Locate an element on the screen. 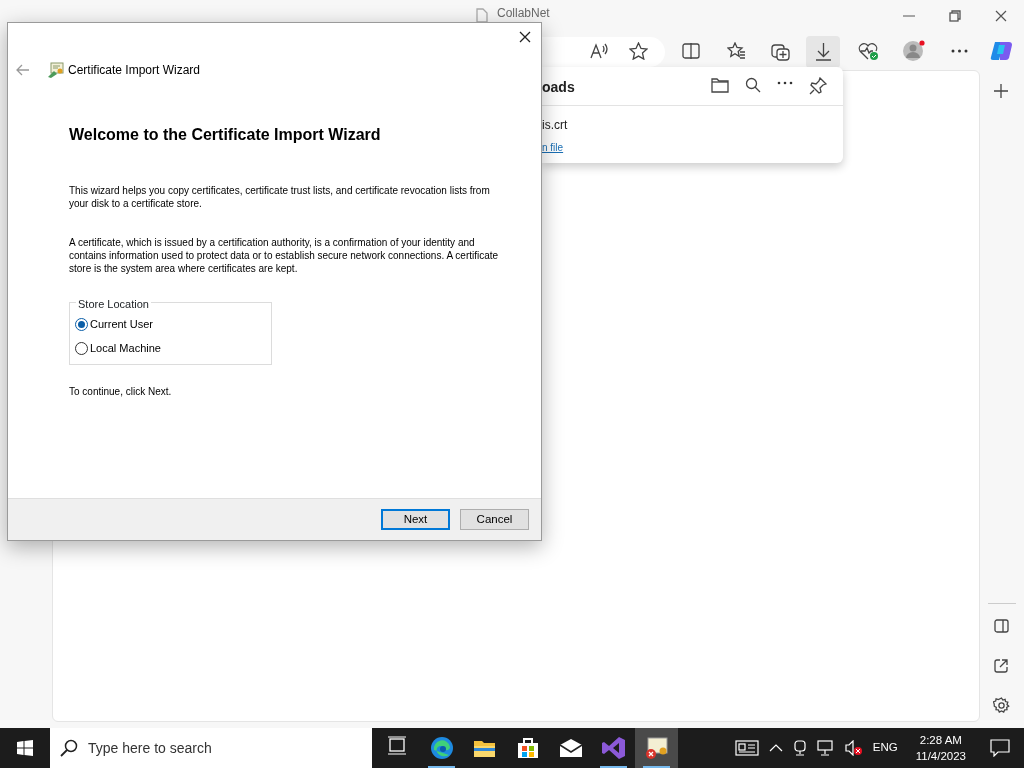 The image size is (1024, 768). radio-option: Current User is located at coordinates (114, 324).